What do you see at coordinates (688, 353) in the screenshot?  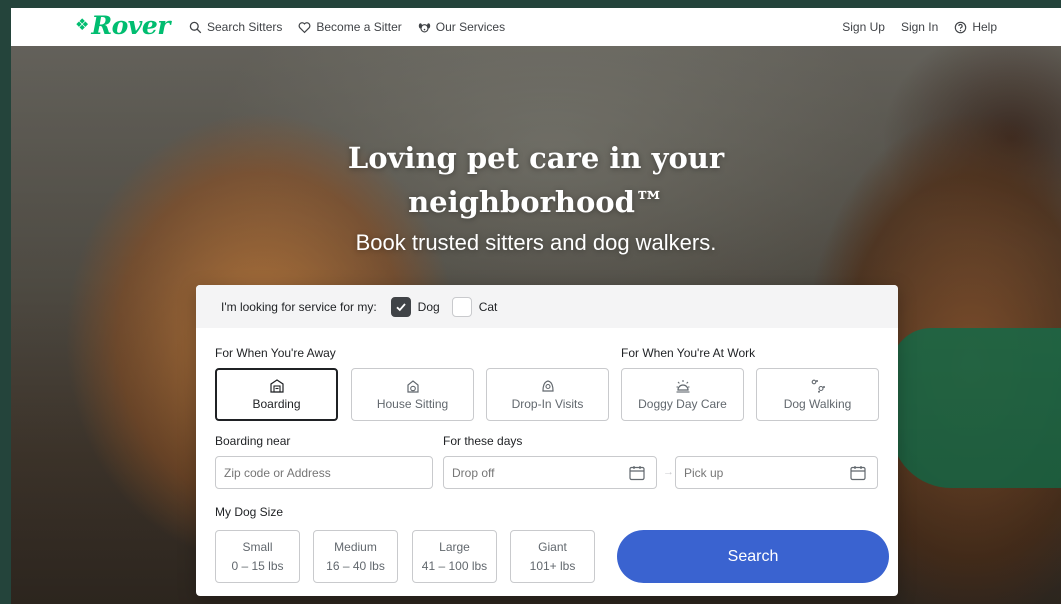 I see `work-services-heading: For When You're At Work` at bounding box center [688, 353].